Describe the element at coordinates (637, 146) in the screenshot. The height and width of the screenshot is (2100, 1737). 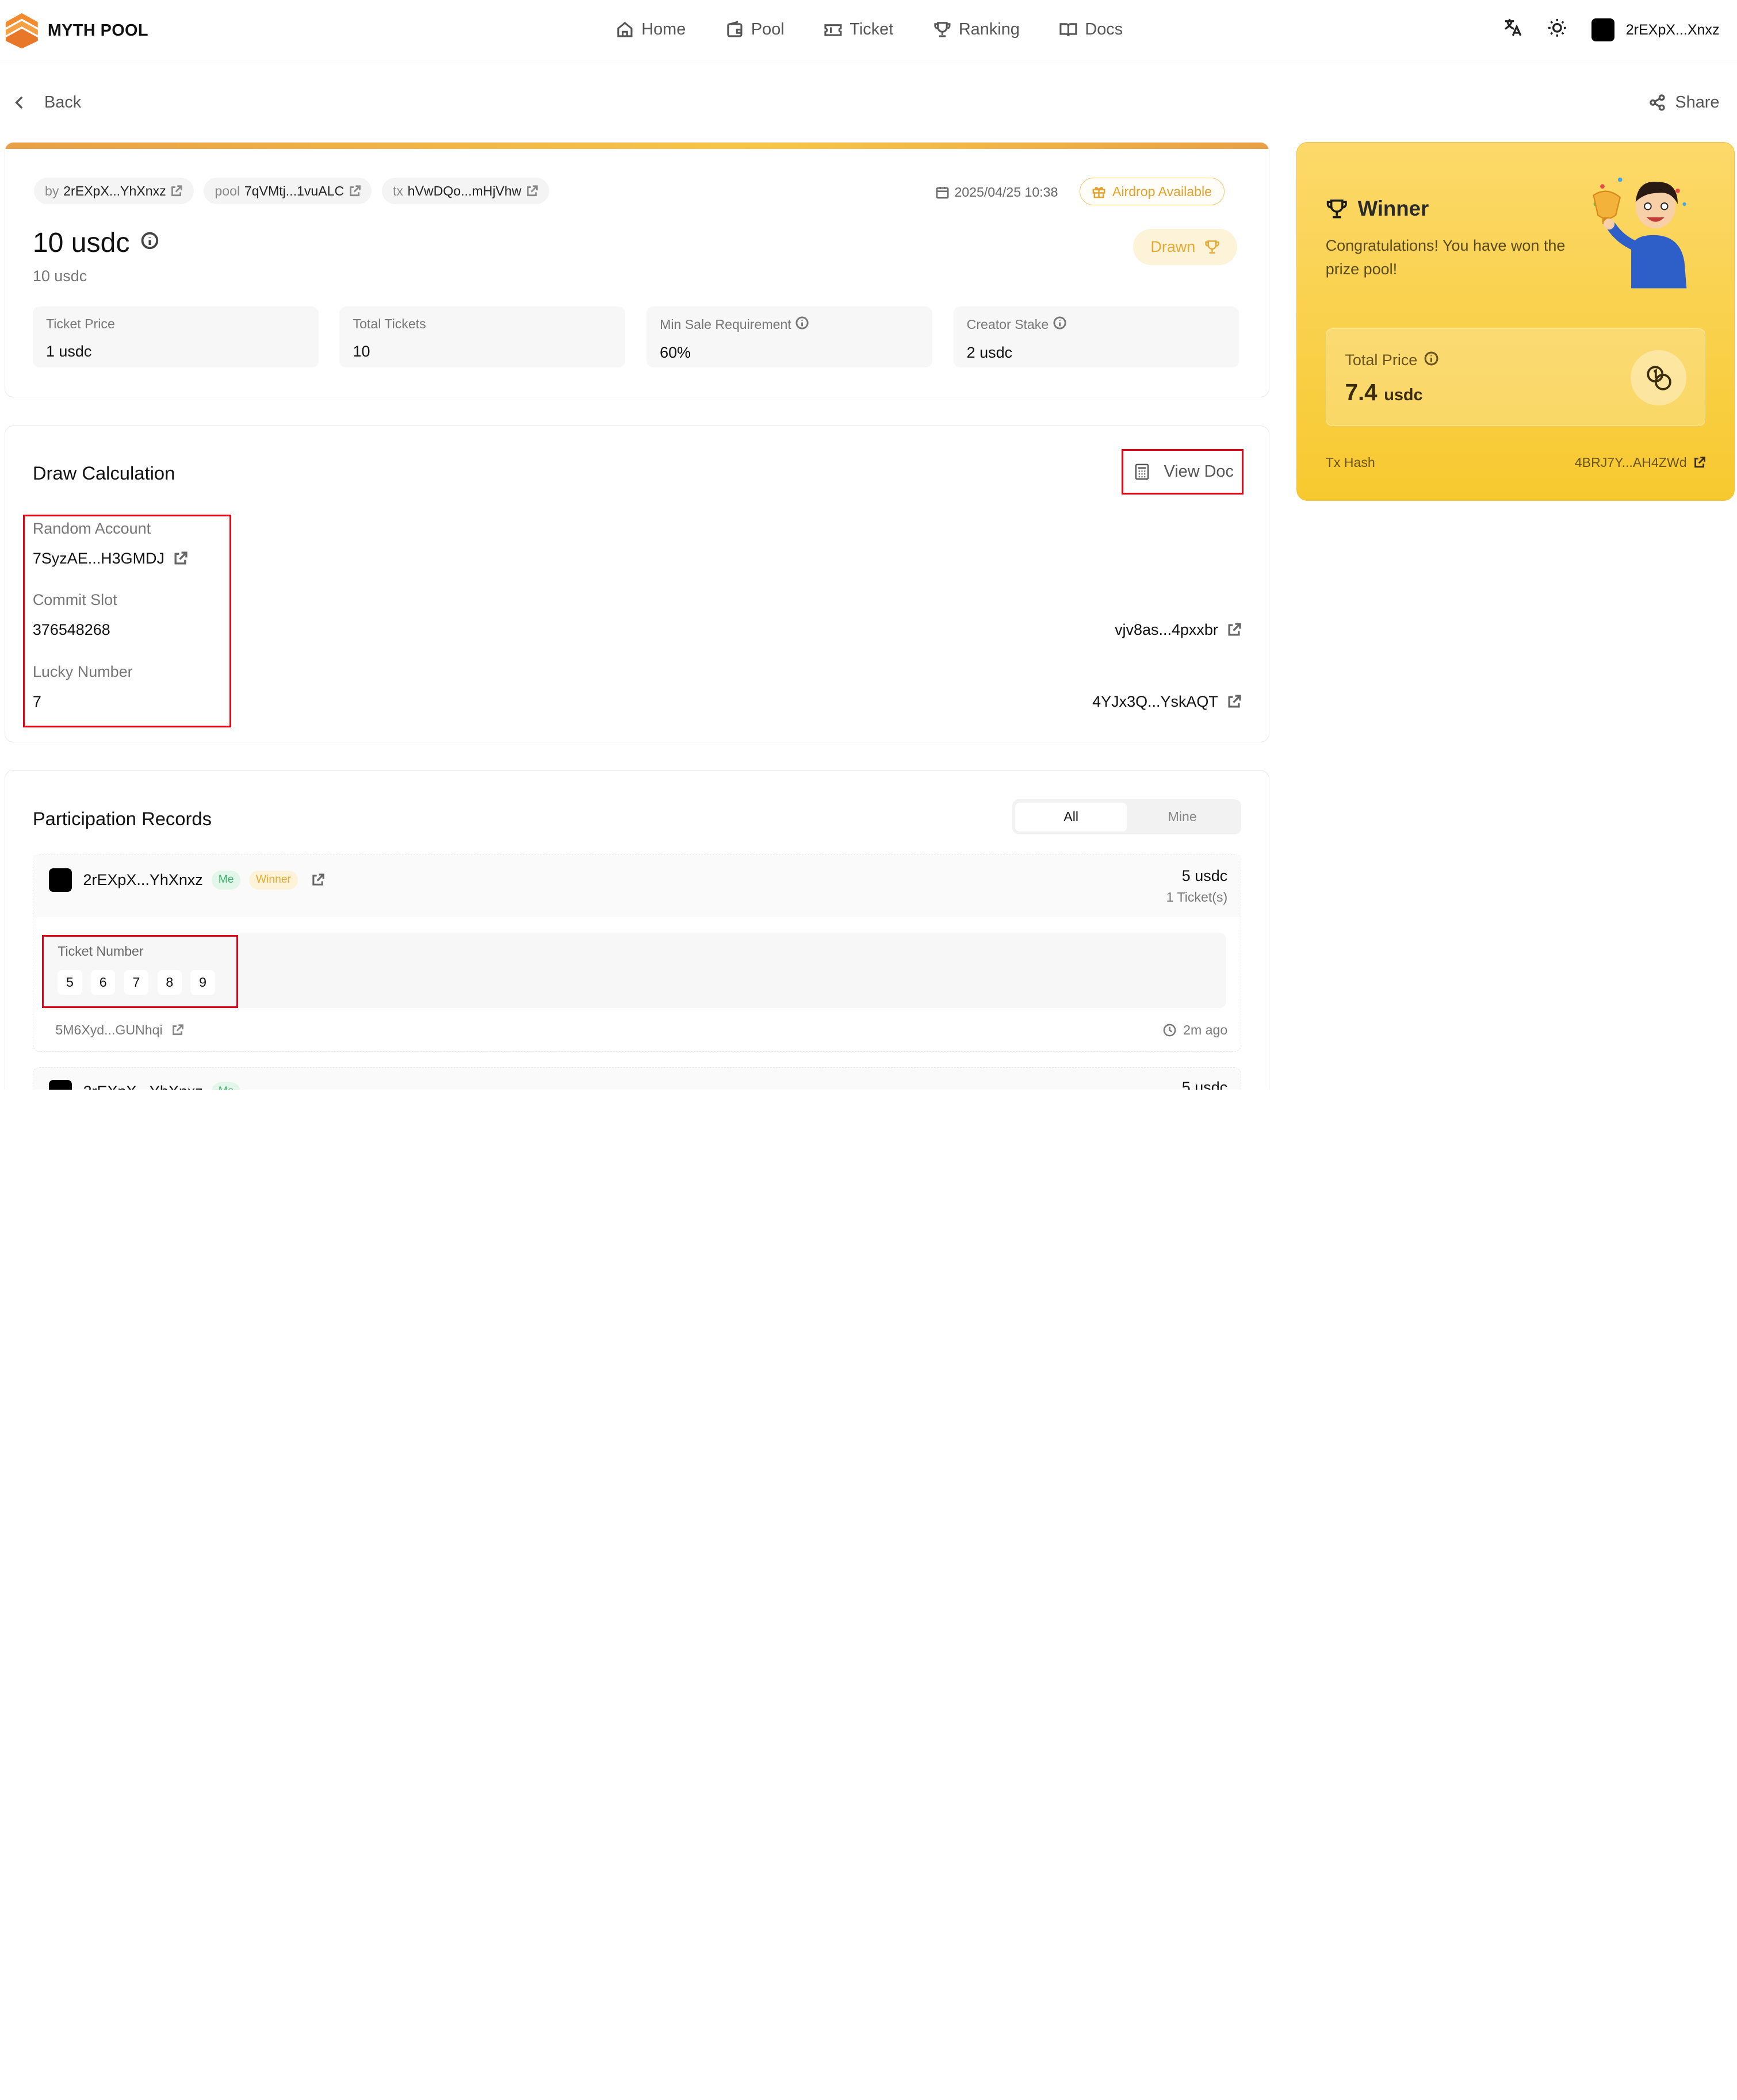
I see `card-accent-bar` at that location.